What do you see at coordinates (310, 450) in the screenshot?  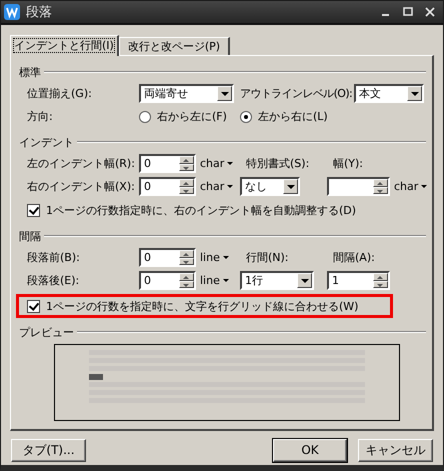 I see `dialog-button: OK` at bounding box center [310, 450].